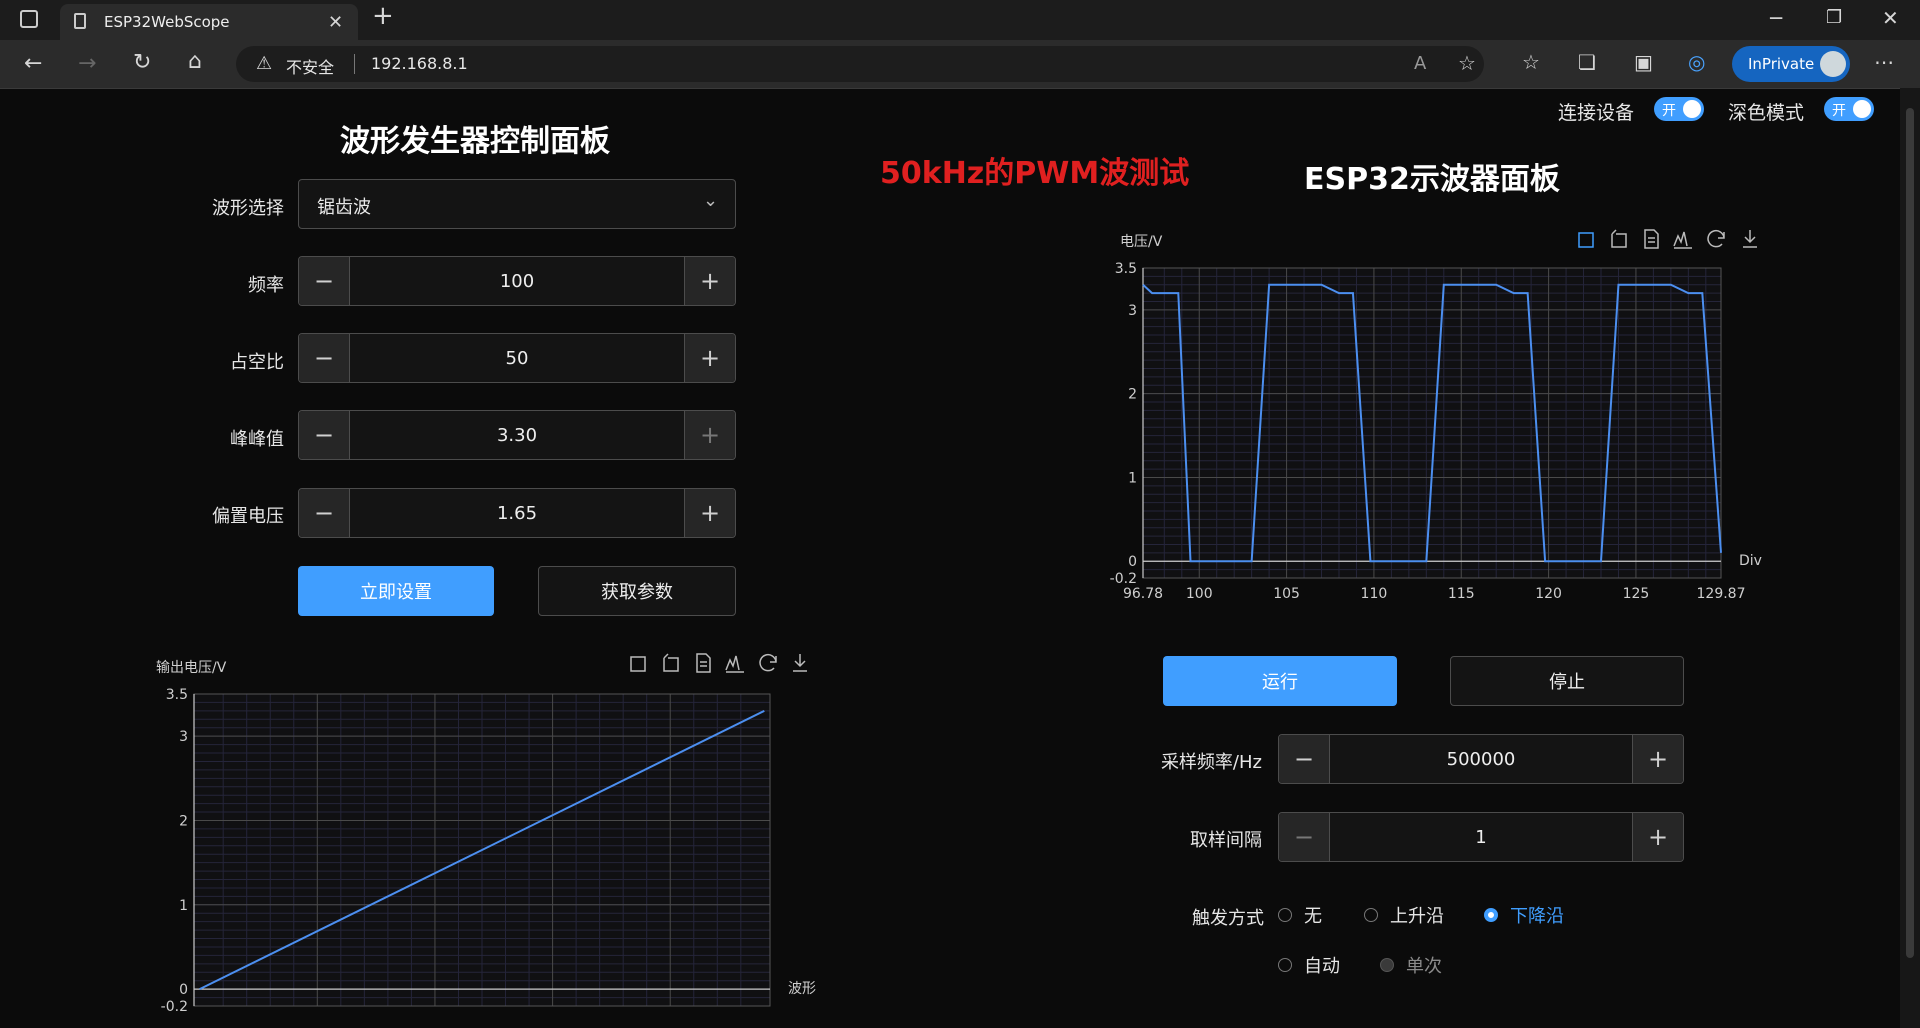 The width and height of the screenshot is (1920, 1028). I want to click on page-scrollbar, so click(1910, 558).